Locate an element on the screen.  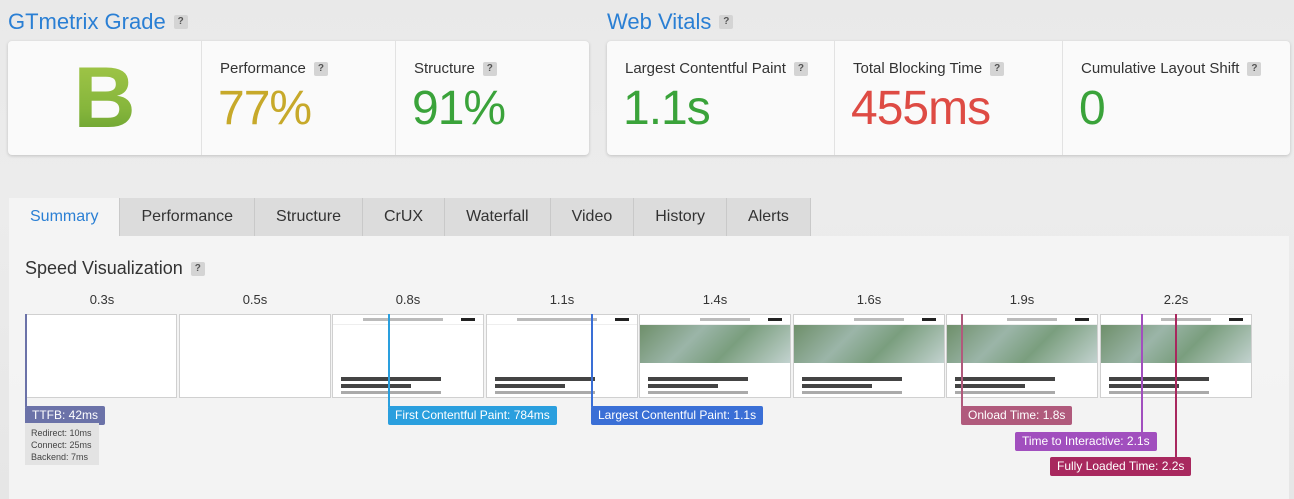
lcp-marker-line is located at coordinates (592, 360).